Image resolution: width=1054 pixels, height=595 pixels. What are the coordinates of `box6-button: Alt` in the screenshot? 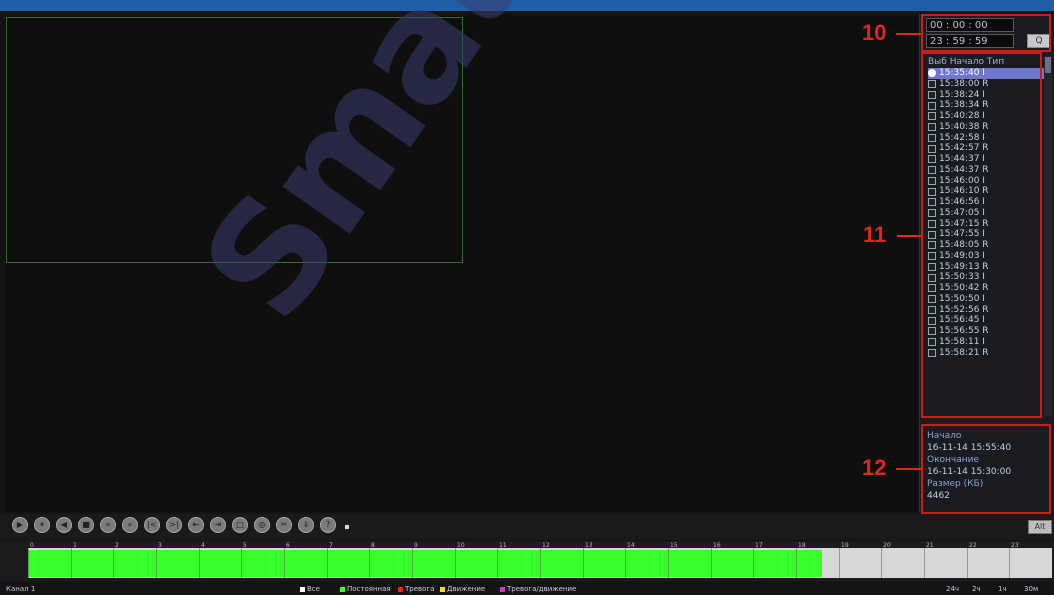 It's located at (1040, 527).